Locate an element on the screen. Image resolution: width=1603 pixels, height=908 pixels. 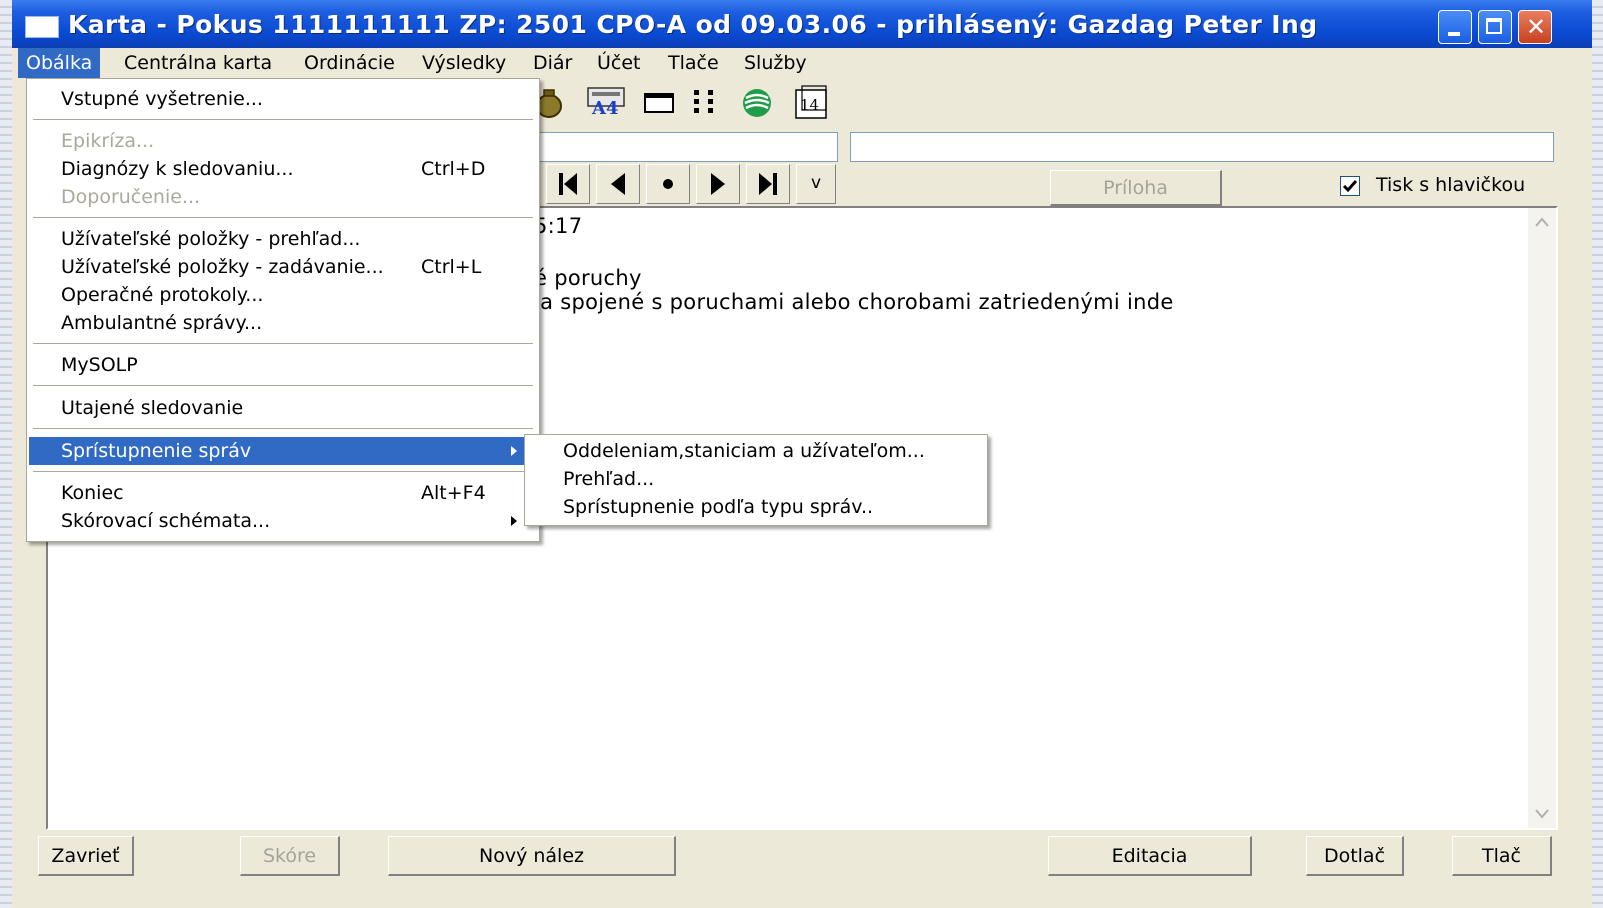
menu-ucet: Účet is located at coordinates (619, 63).